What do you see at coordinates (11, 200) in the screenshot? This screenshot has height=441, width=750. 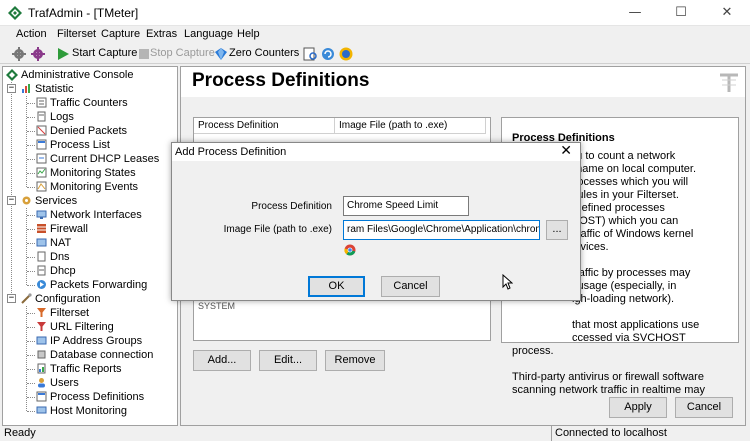 I see `collapse-services-toggle: −` at bounding box center [11, 200].